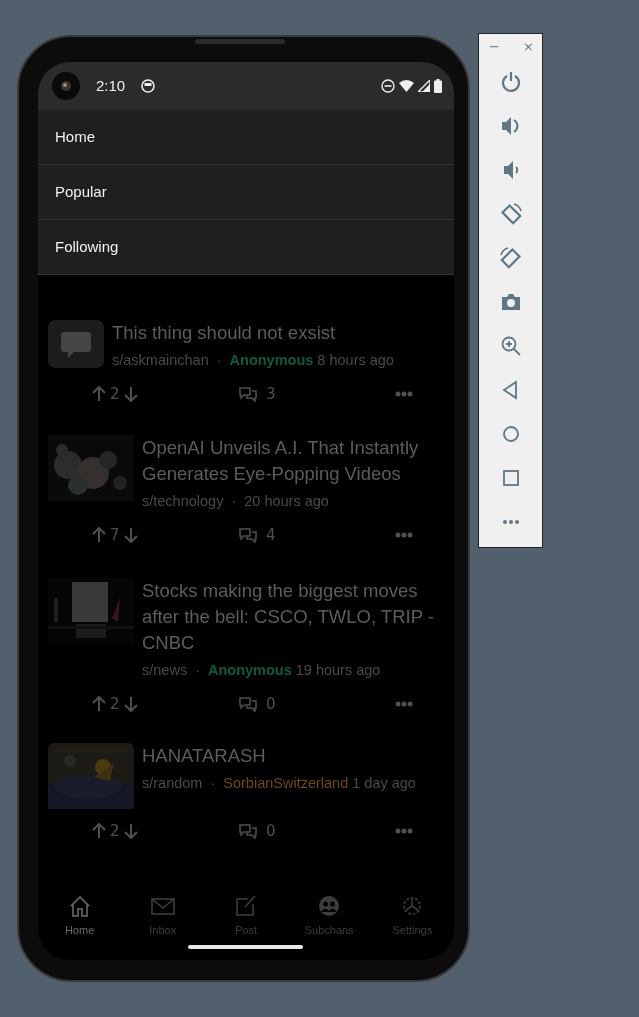  What do you see at coordinates (246, 137) in the screenshot?
I see `menu-item: Home` at bounding box center [246, 137].